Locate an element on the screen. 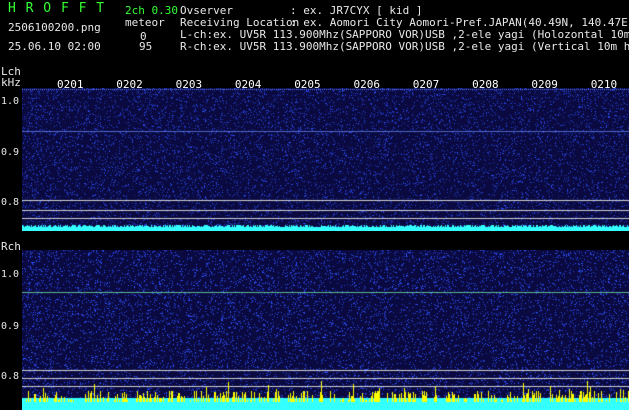  time-mark-0206: 0206 is located at coordinates (367, 84).